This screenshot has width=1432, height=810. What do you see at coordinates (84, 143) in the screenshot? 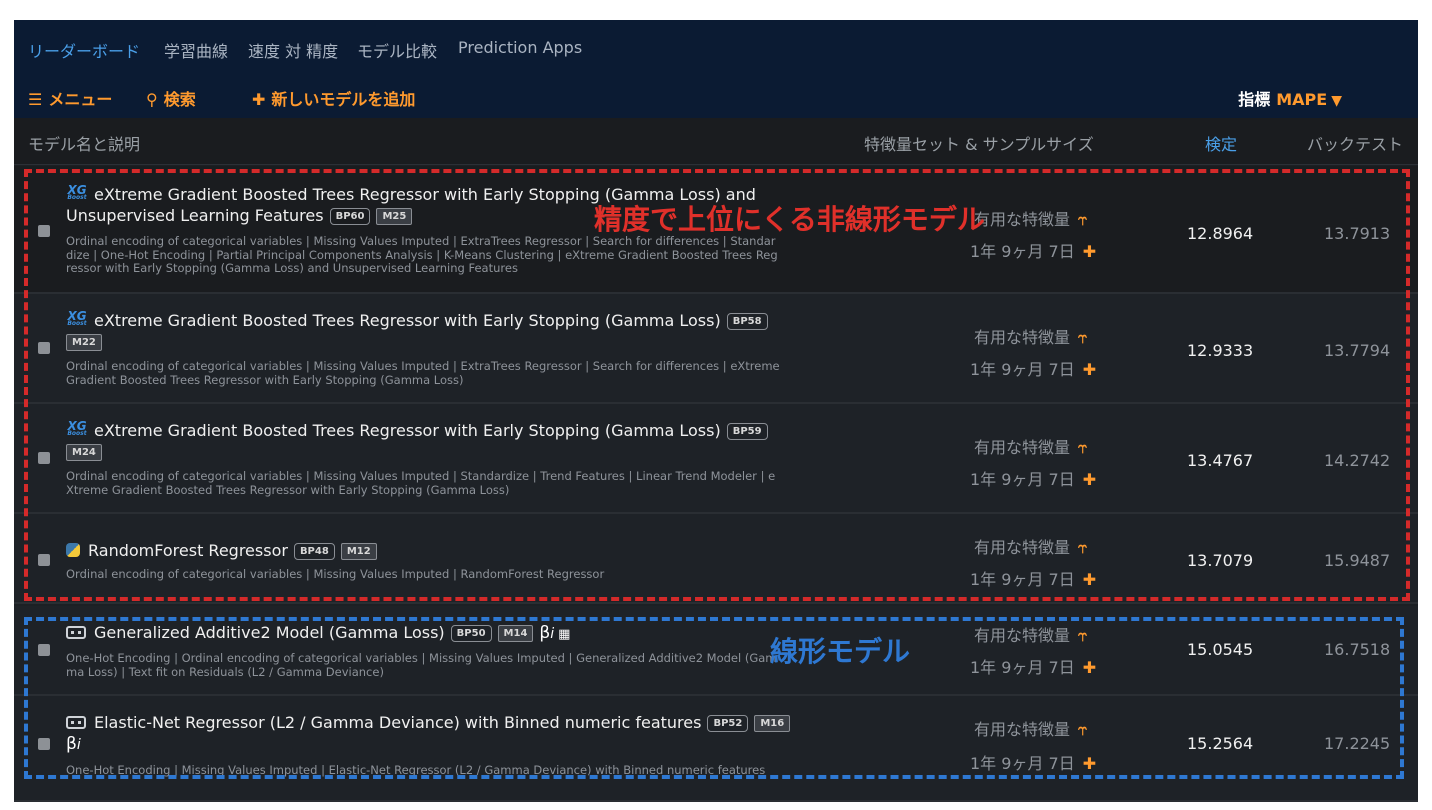
I see `col-model-name: モデル名と説明` at bounding box center [84, 143].